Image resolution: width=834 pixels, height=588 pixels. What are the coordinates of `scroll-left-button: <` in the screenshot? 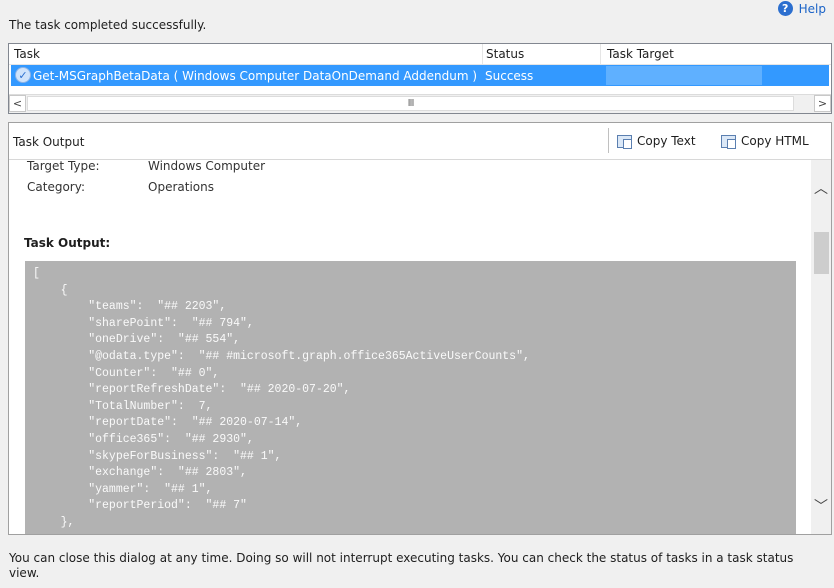 It's located at (17, 103).